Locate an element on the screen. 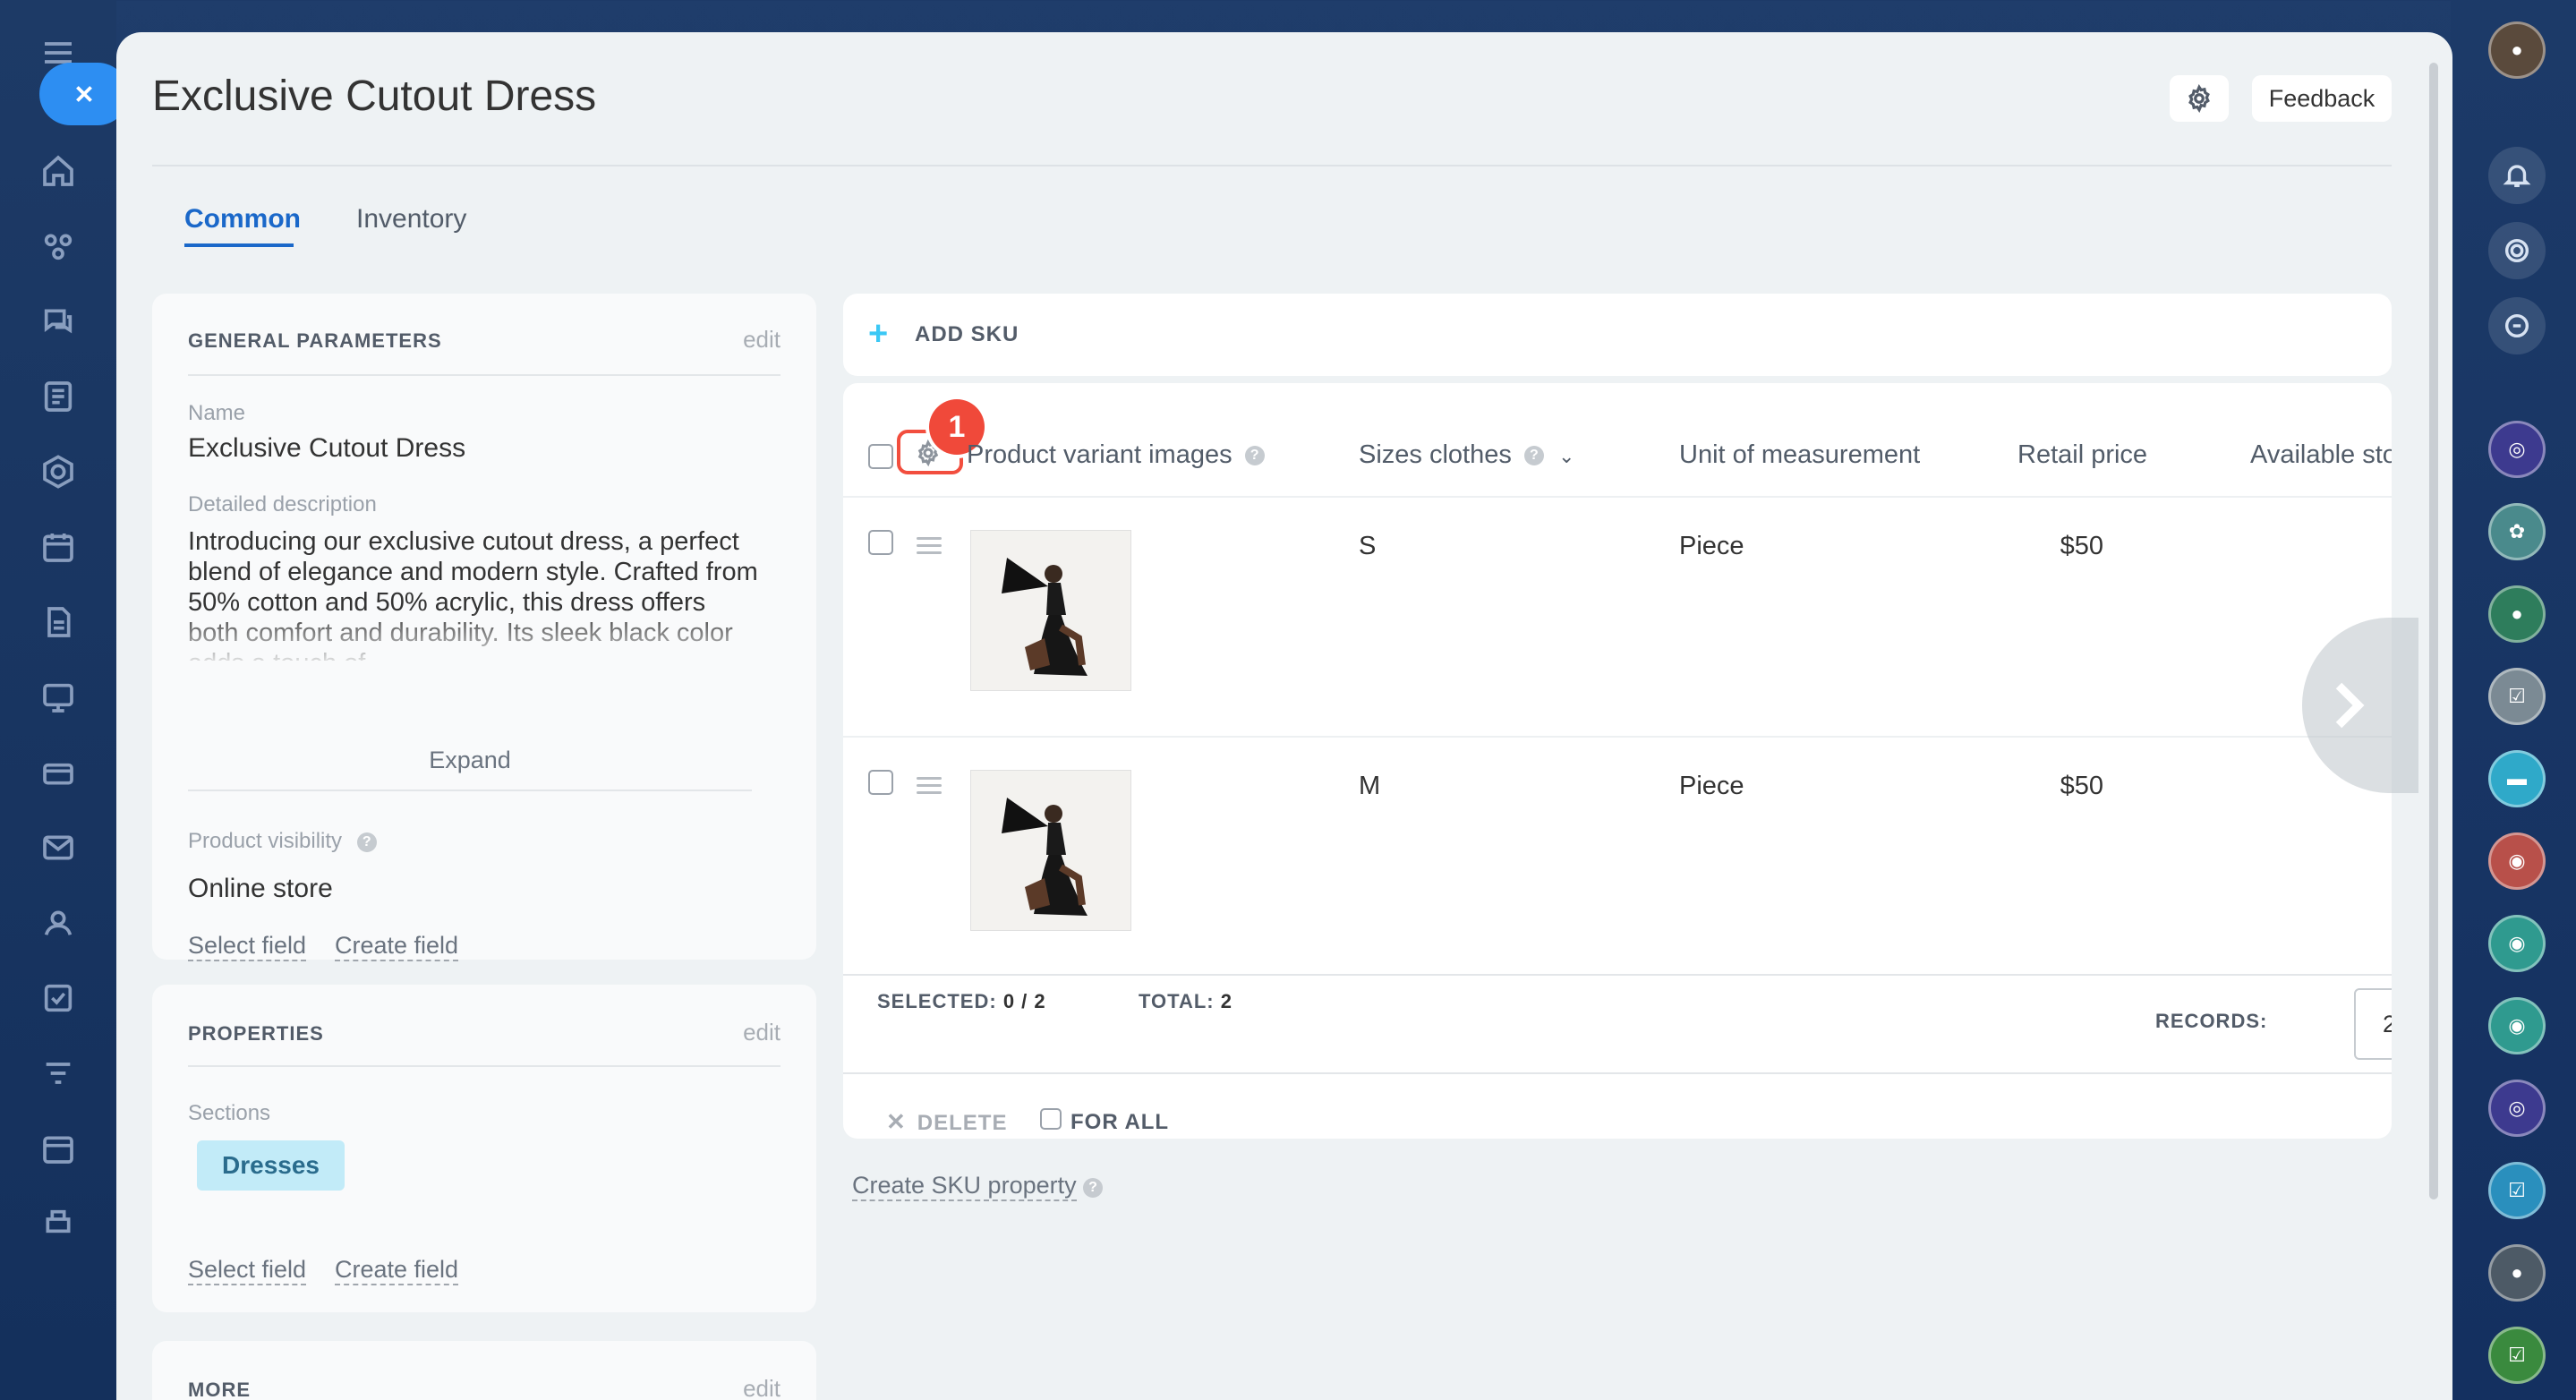 The width and height of the screenshot is (2576, 1400). more-card: MORE edit is located at coordinates (484, 1370).